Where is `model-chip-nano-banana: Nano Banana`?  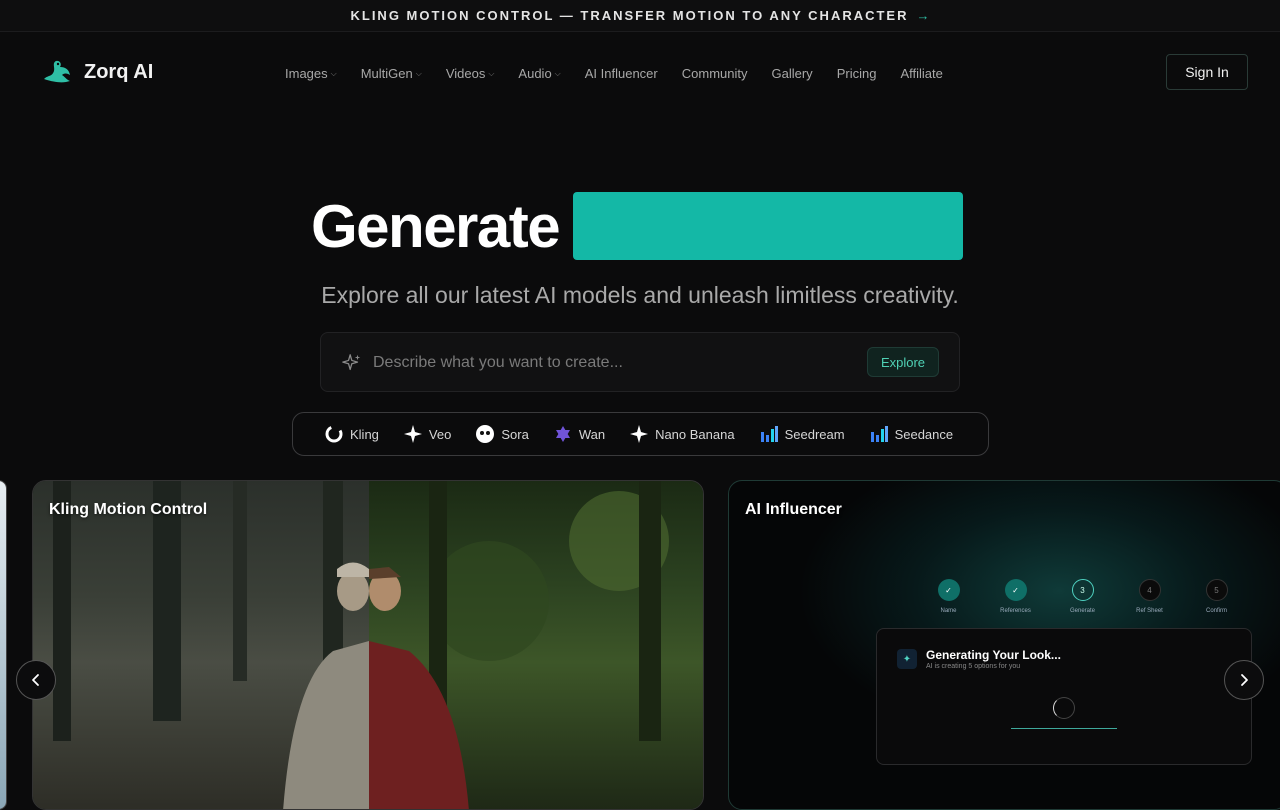 model-chip-nano-banana: Nano Banana is located at coordinates (682, 434).